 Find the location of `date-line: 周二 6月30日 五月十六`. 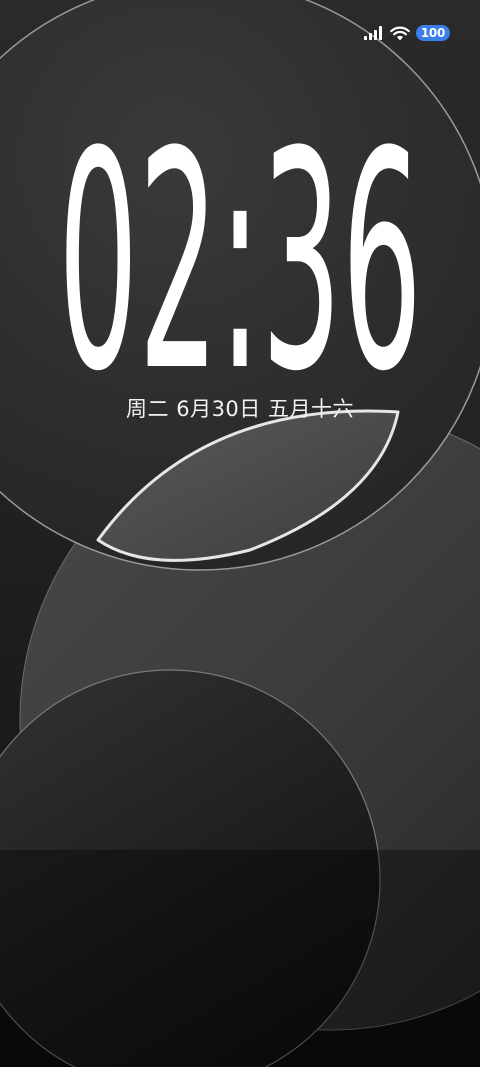

date-line: 周二 6月30日 五月十六 is located at coordinates (240, 408).